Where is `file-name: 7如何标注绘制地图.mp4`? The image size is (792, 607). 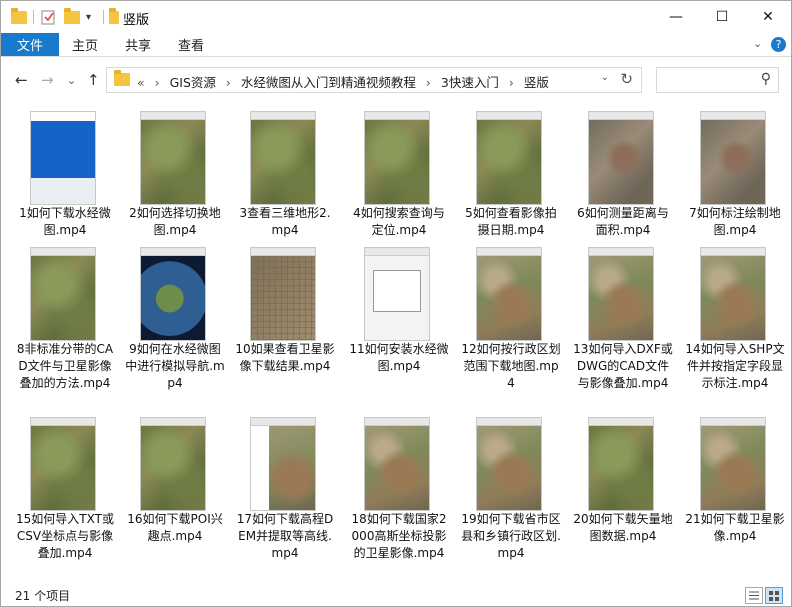 file-name: 7如何标注绘制地图.mp4 is located at coordinates (735, 221).